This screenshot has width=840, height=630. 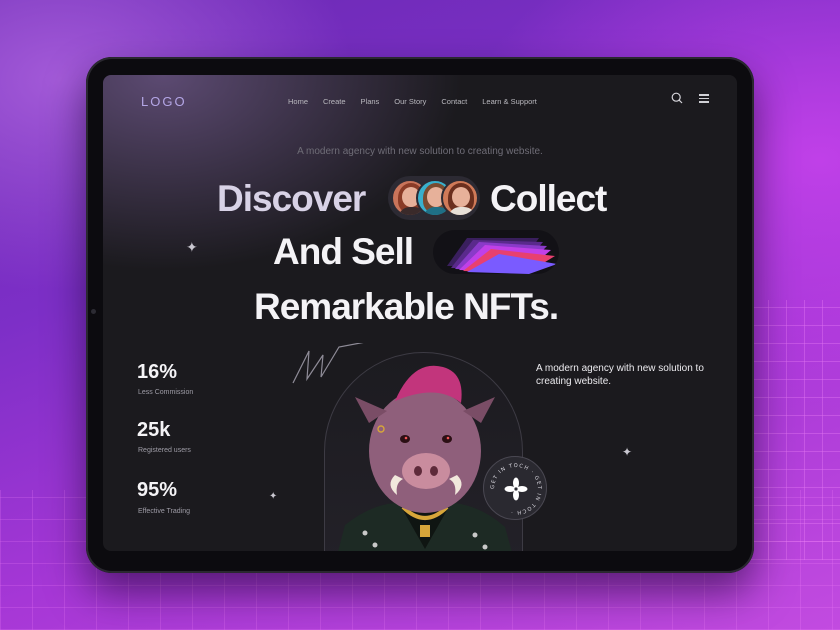 What do you see at coordinates (334, 101) in the screenshot?
I see `nav-create: Create` at bounding box center [334, 101].